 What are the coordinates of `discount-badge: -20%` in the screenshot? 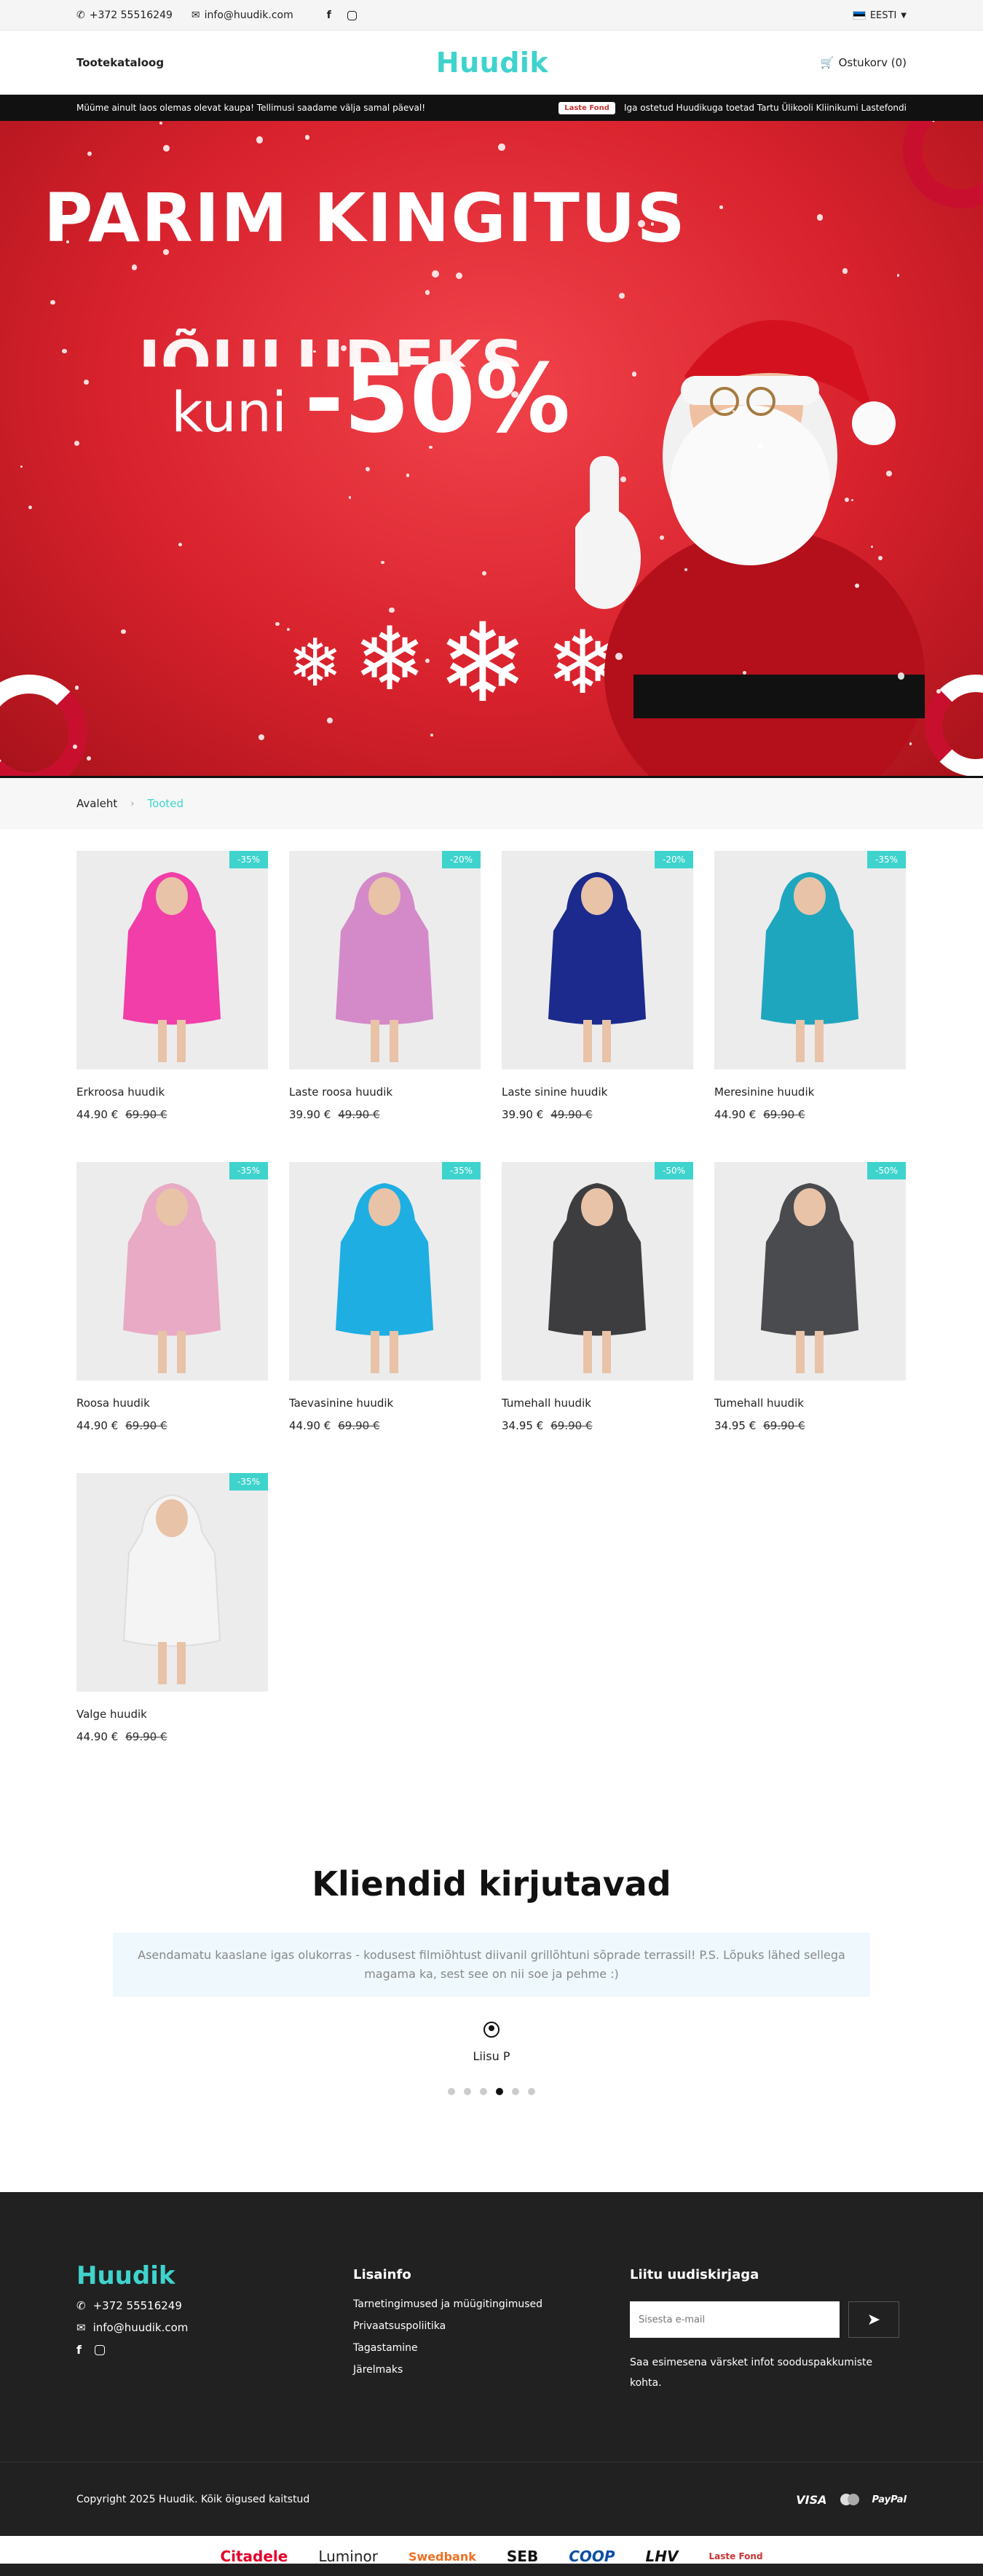 It's located at (461, 859).